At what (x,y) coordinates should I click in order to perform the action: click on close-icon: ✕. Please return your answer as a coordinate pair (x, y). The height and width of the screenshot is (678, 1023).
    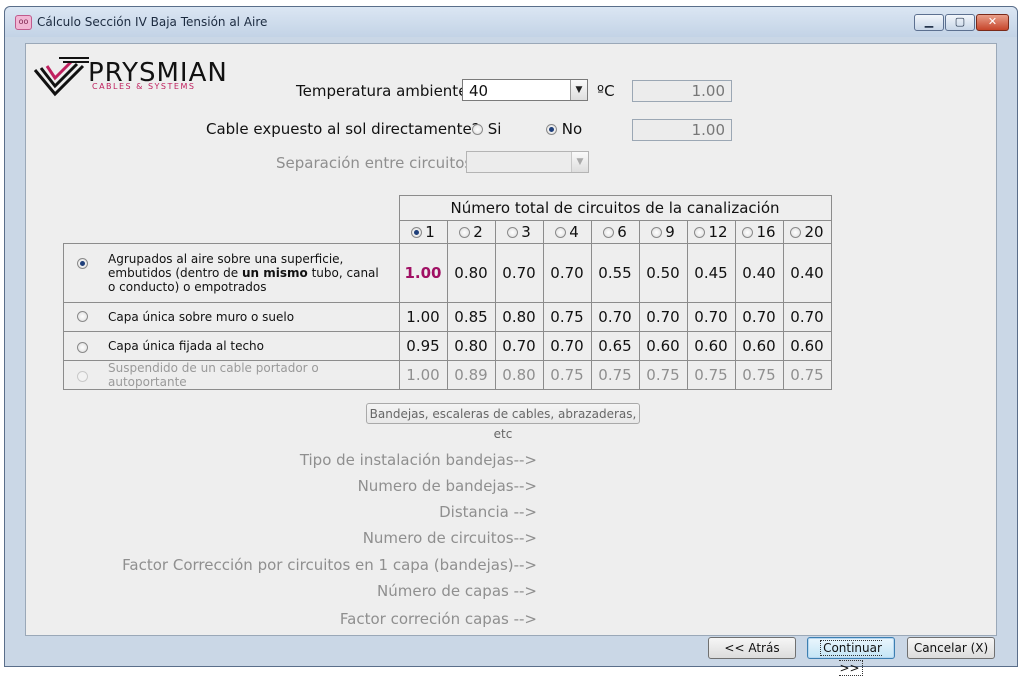
    Looking at the image, I should click on (992, 21).